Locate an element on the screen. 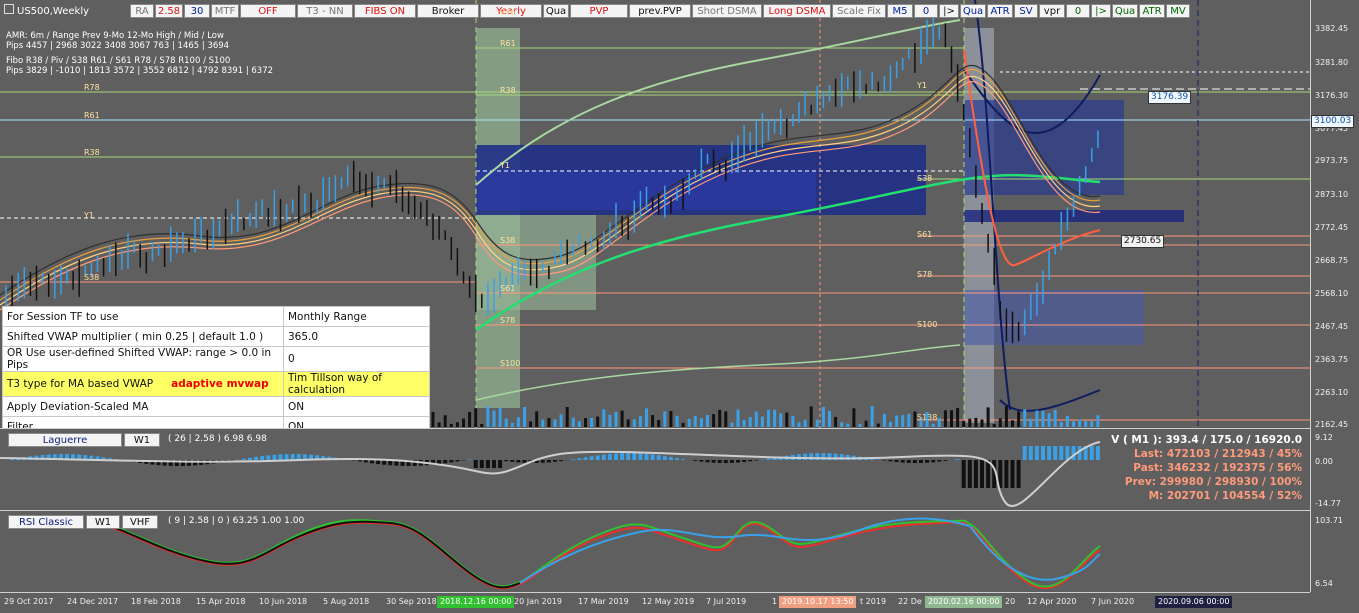 The width and height of the screenshot is (1359, 613). toolbar-button-19: ATR is located at coordinates (1000, 11).